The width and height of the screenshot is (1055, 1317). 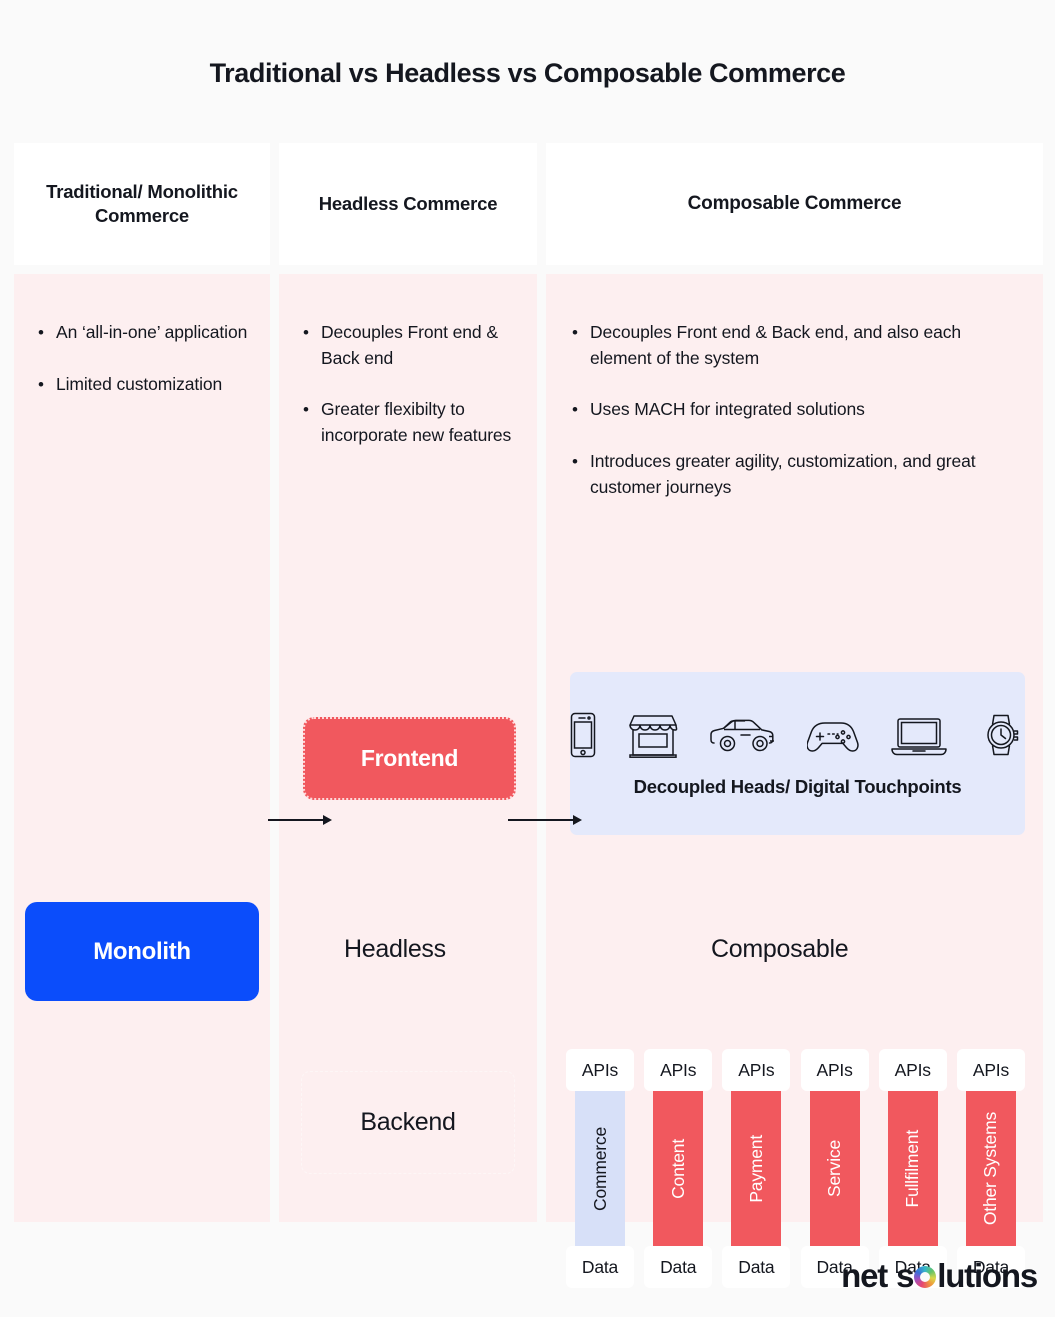 I want to click on stage-label-headless: Headless, so click(x=395, y=949).